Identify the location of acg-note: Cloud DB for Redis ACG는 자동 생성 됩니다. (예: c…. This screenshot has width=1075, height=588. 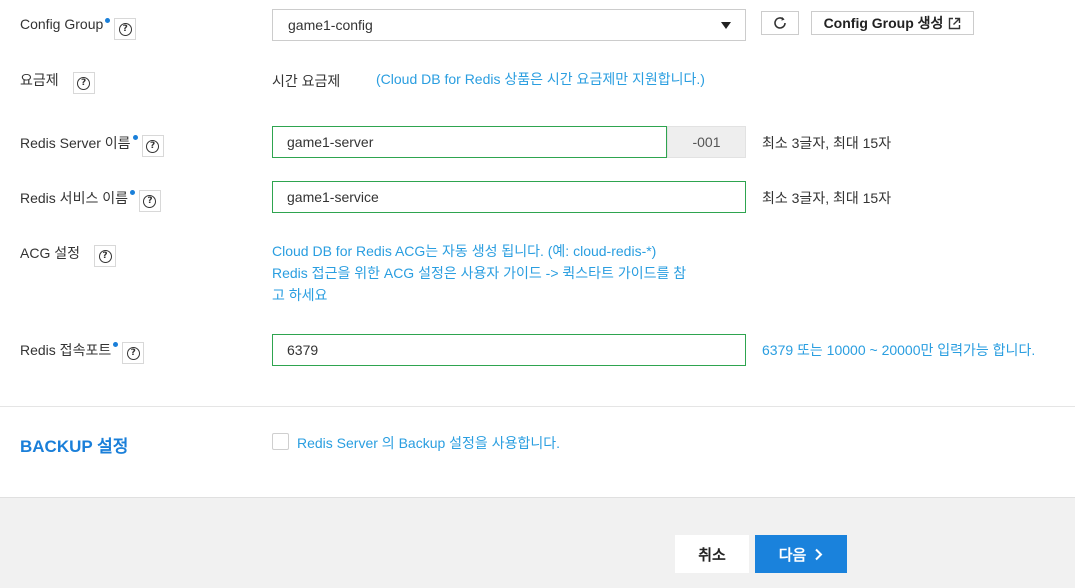
(479, 273).